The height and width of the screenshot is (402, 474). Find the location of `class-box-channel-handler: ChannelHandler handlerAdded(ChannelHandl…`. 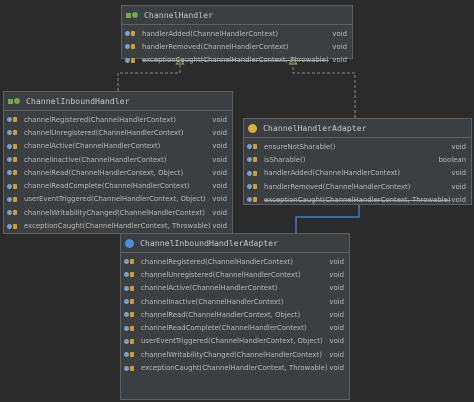

class-box-channel-handler: ChannelHandler handlerAdded(ChannelHandl… is located at coordinates (237, 34).